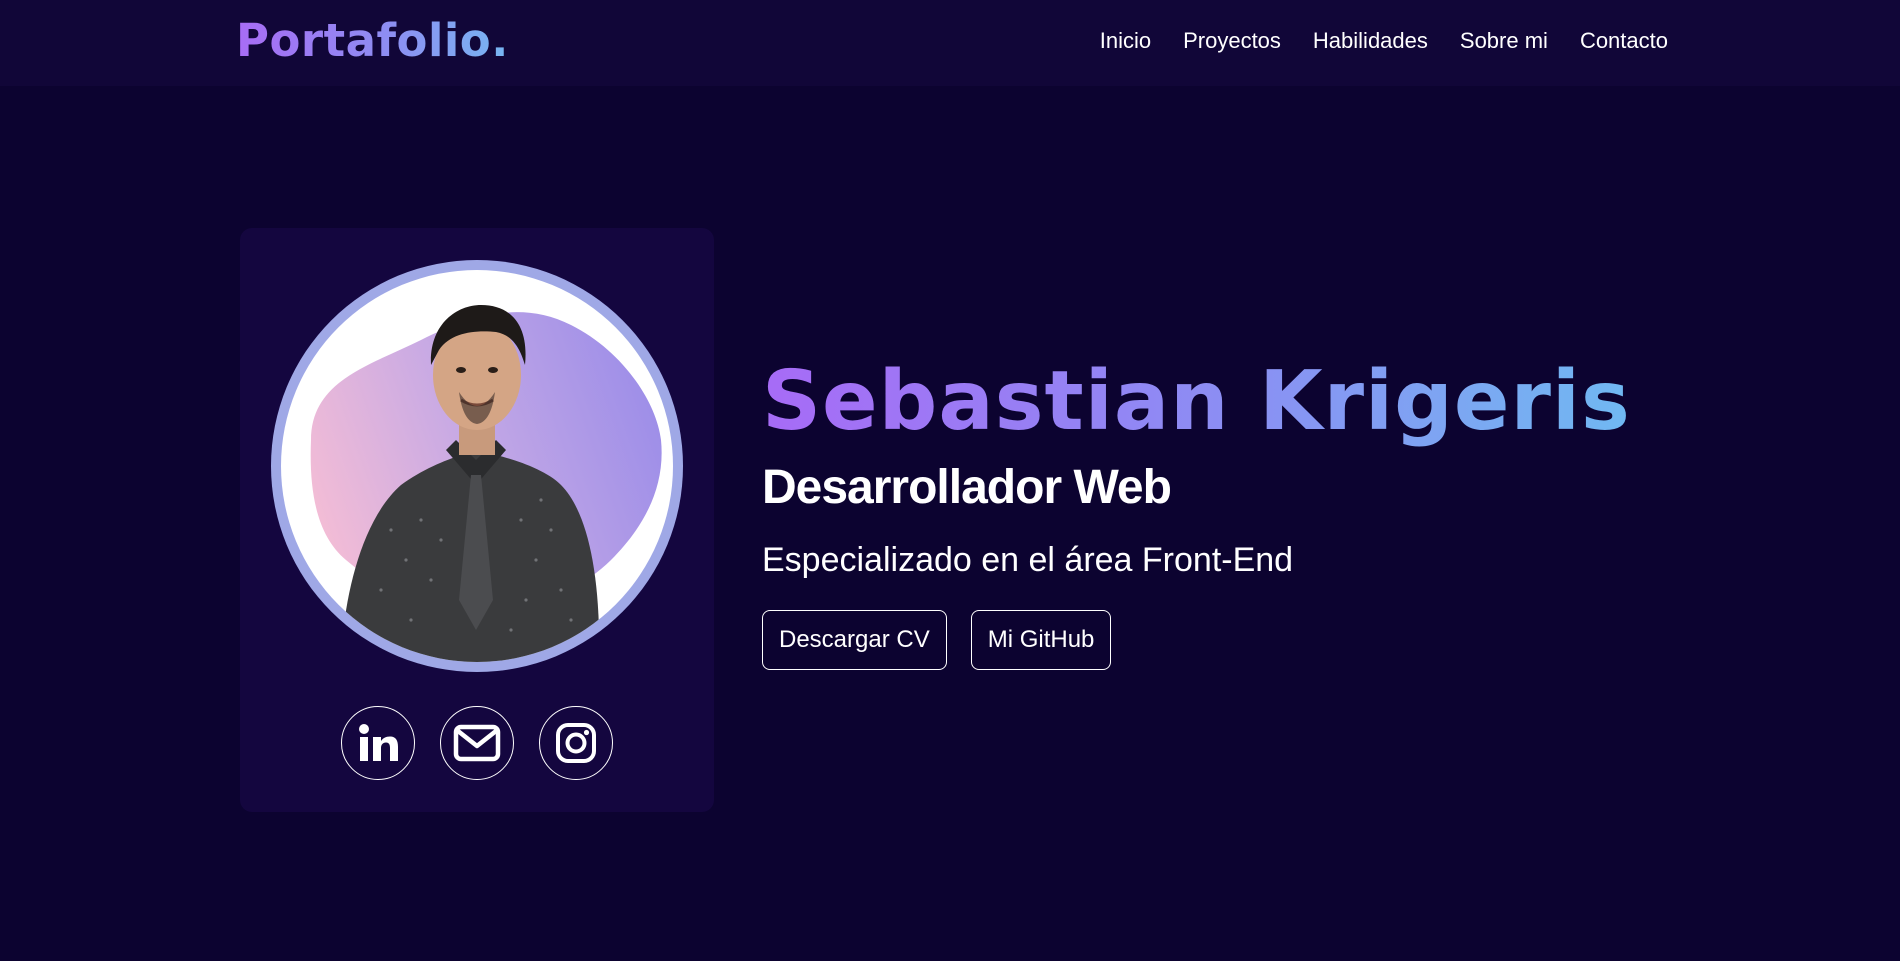  Describe the element at coordinates (486, 483) in the screenshot. I see `profile-photo` at that location.